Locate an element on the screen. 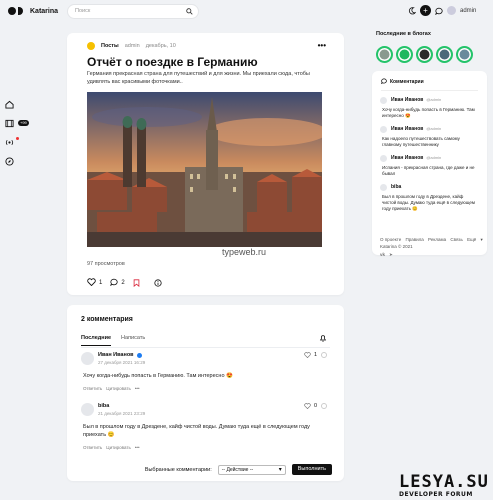 The image size is (493, 500). selected-comments-label: Выбранные комментарии: is located at coordinates (178, 469).